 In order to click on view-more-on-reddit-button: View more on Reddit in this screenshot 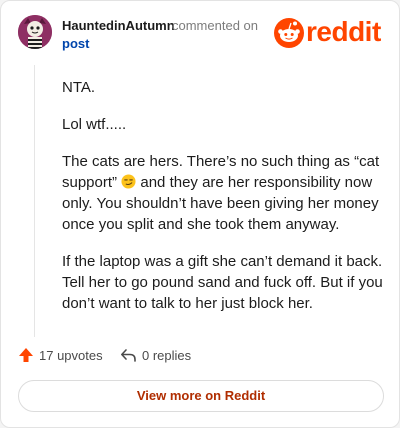, I will do `click(201, 396)`.